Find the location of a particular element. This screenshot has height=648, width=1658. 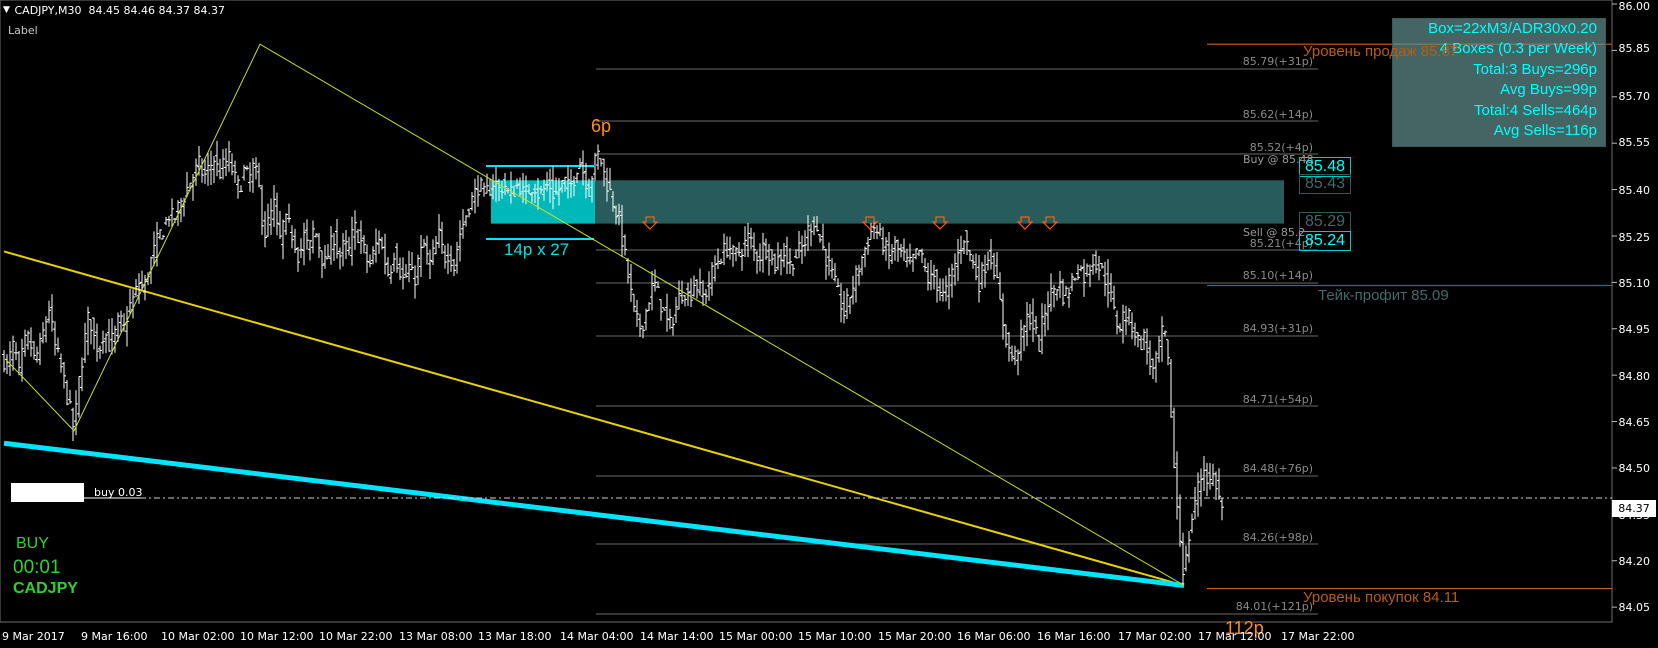

ohlc-values: 84.45 84.46 84.37 84.37 is located at coordinates (156, 10).